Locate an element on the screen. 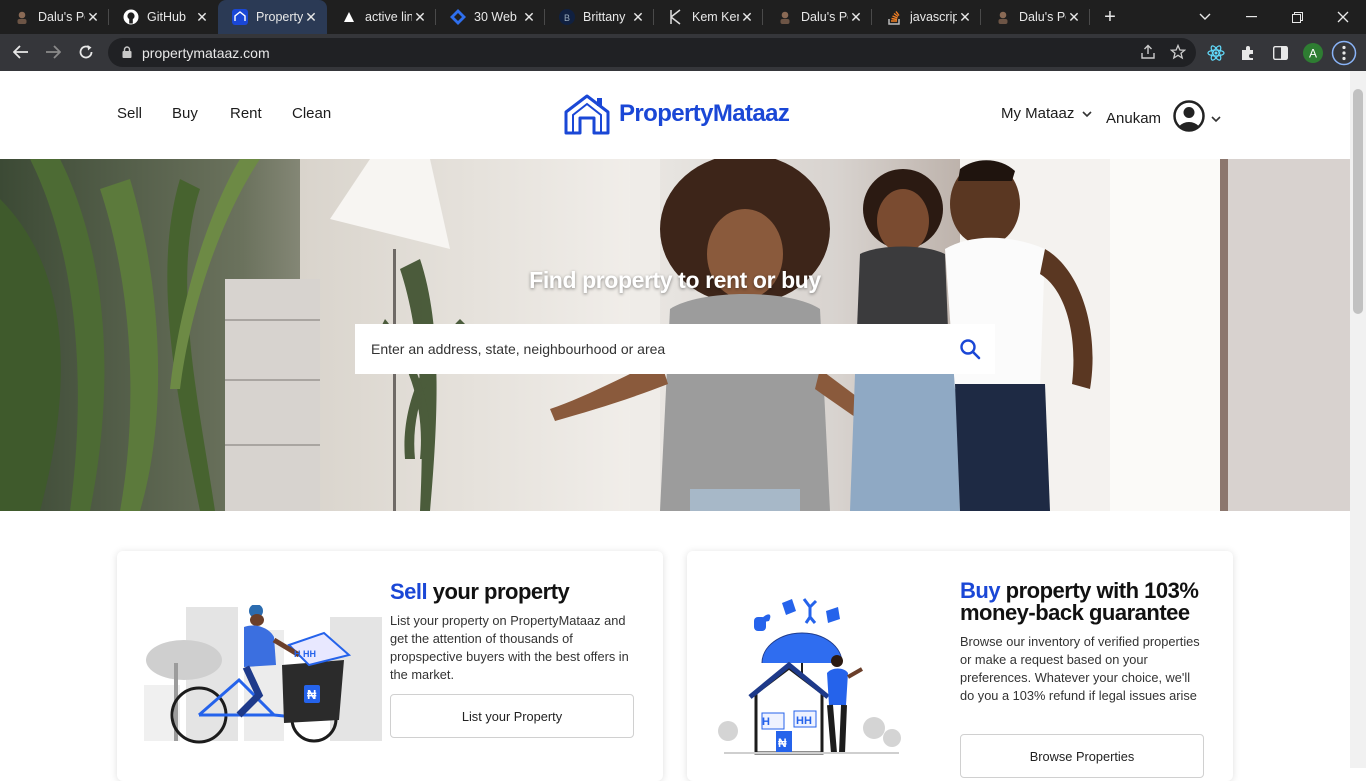 The height and width of the screenshot is (781, 1366). nav-rent: Rent is located at coordinates (246, 113).